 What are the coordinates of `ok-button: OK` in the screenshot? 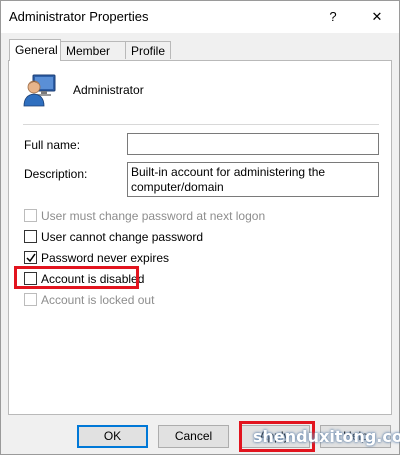 It's located at (112, 436).